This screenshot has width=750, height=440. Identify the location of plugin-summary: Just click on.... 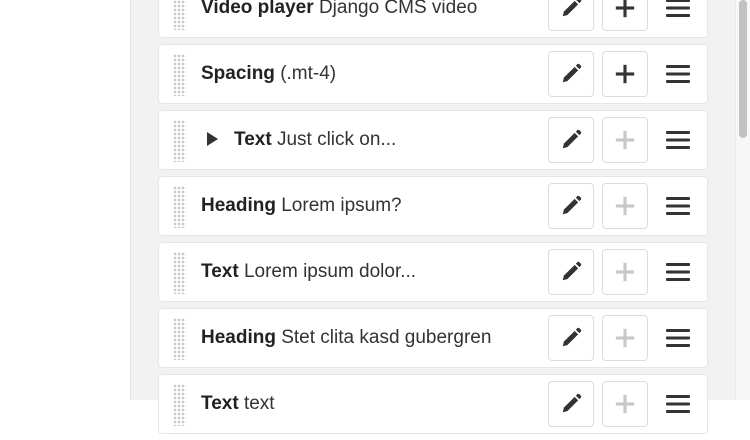
(336, 139).